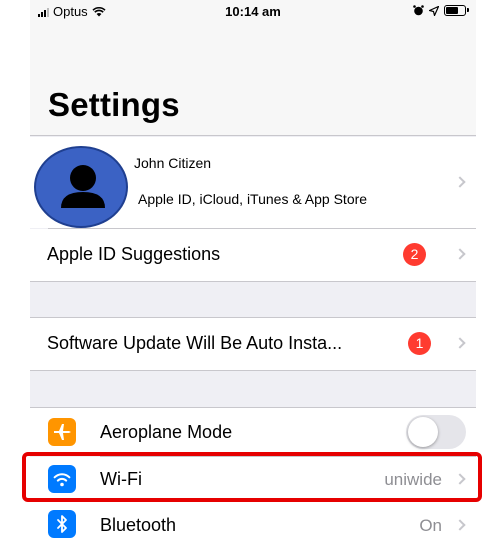 The height and width of the screenshot is (546, 484). I want to click on aeroplane-mode-toggle, so click(436, 432).